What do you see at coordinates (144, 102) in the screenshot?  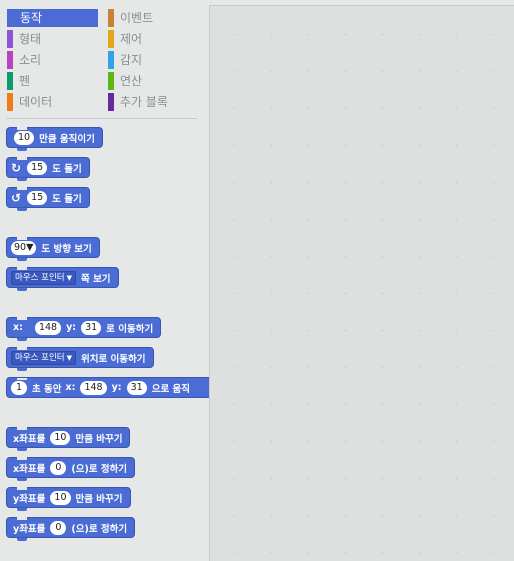 I see `category-label: 추가 블록` at bounding box center [144, 102].